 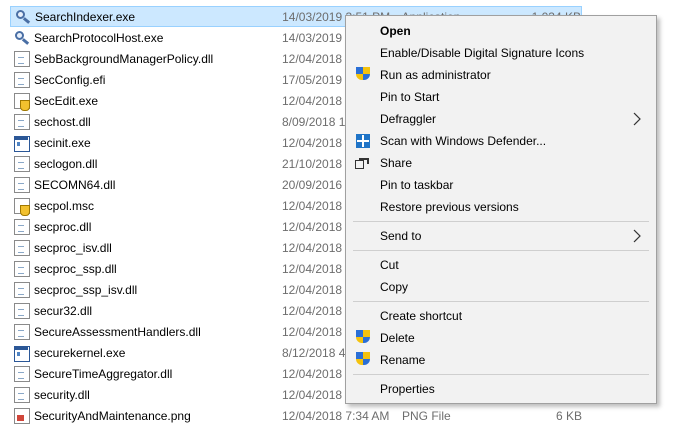 What do you see at coordinates (363, 163) in the screenshot?
I see `share-icon` at bounding box center [363, 163].